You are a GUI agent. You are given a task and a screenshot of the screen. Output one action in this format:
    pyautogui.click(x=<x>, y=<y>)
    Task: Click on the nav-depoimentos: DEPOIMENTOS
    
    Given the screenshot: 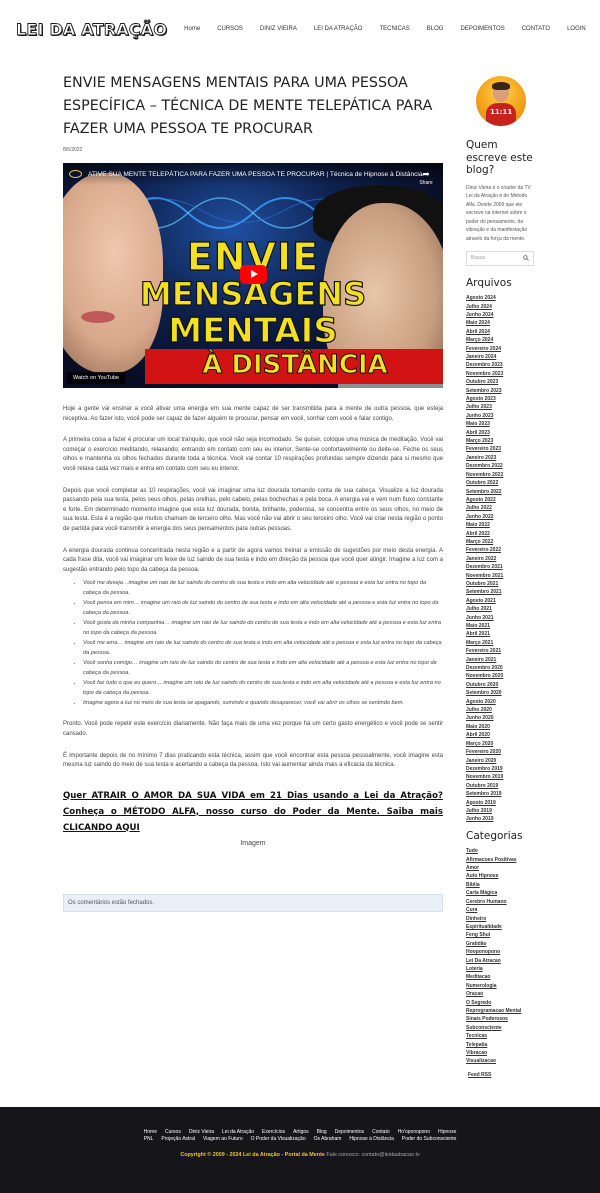 What is the action you would take?
    pyautogui.click(x=482, y=29)
    